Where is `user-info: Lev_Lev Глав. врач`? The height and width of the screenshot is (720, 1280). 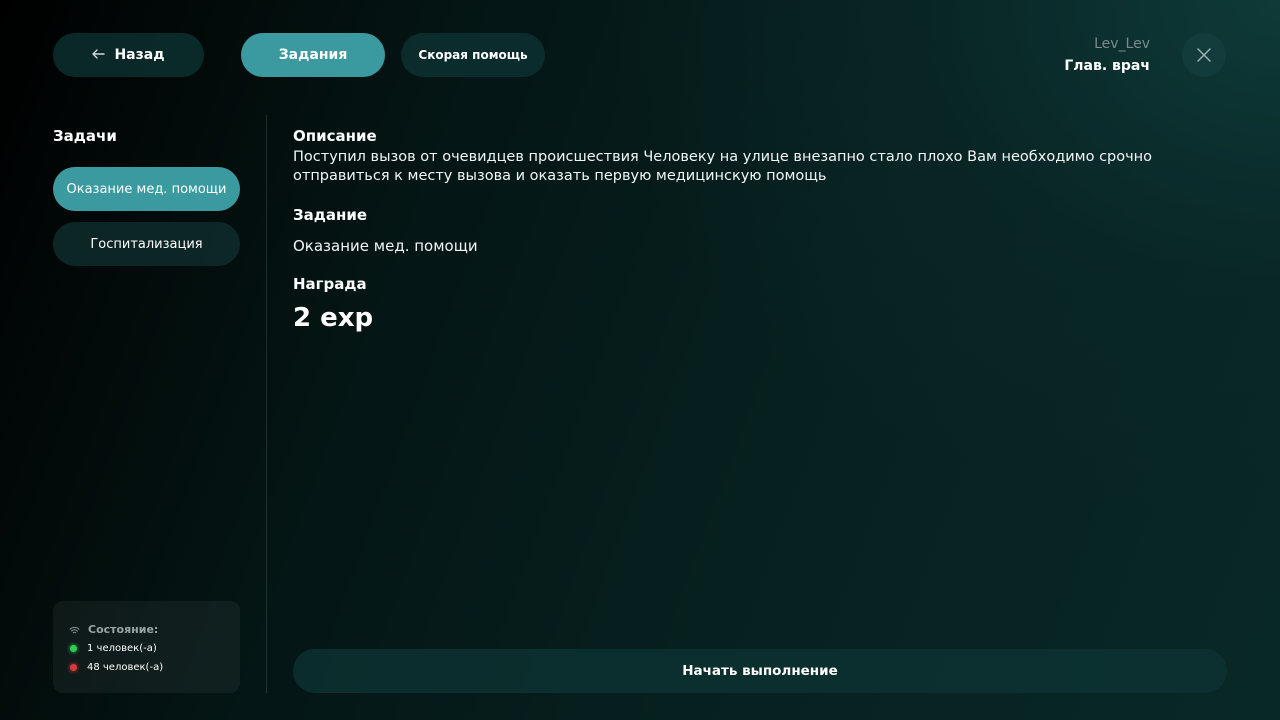 user-info: Lev_Lev Глав. врач is located at coordinates (1107, 55).